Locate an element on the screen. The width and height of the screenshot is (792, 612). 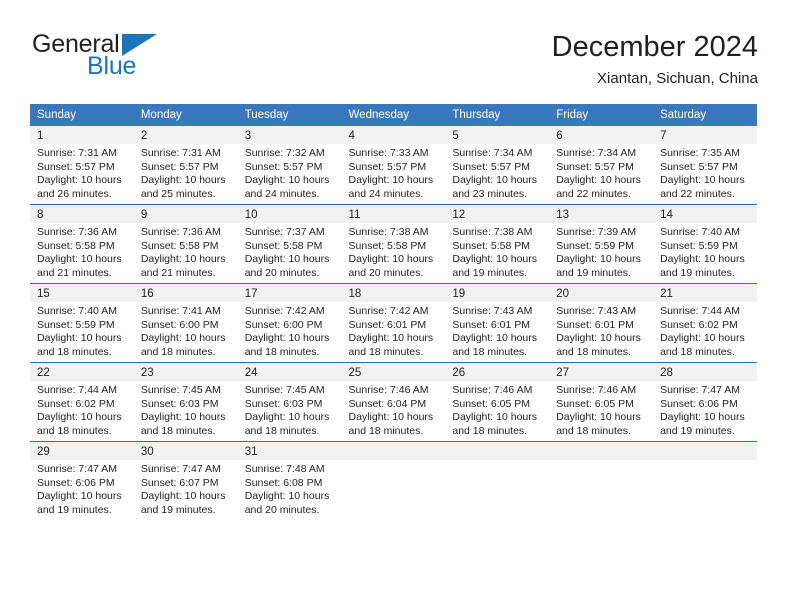
sunrise-text: Sunrise: 7:41 AM is located at coordinates (180, 311).